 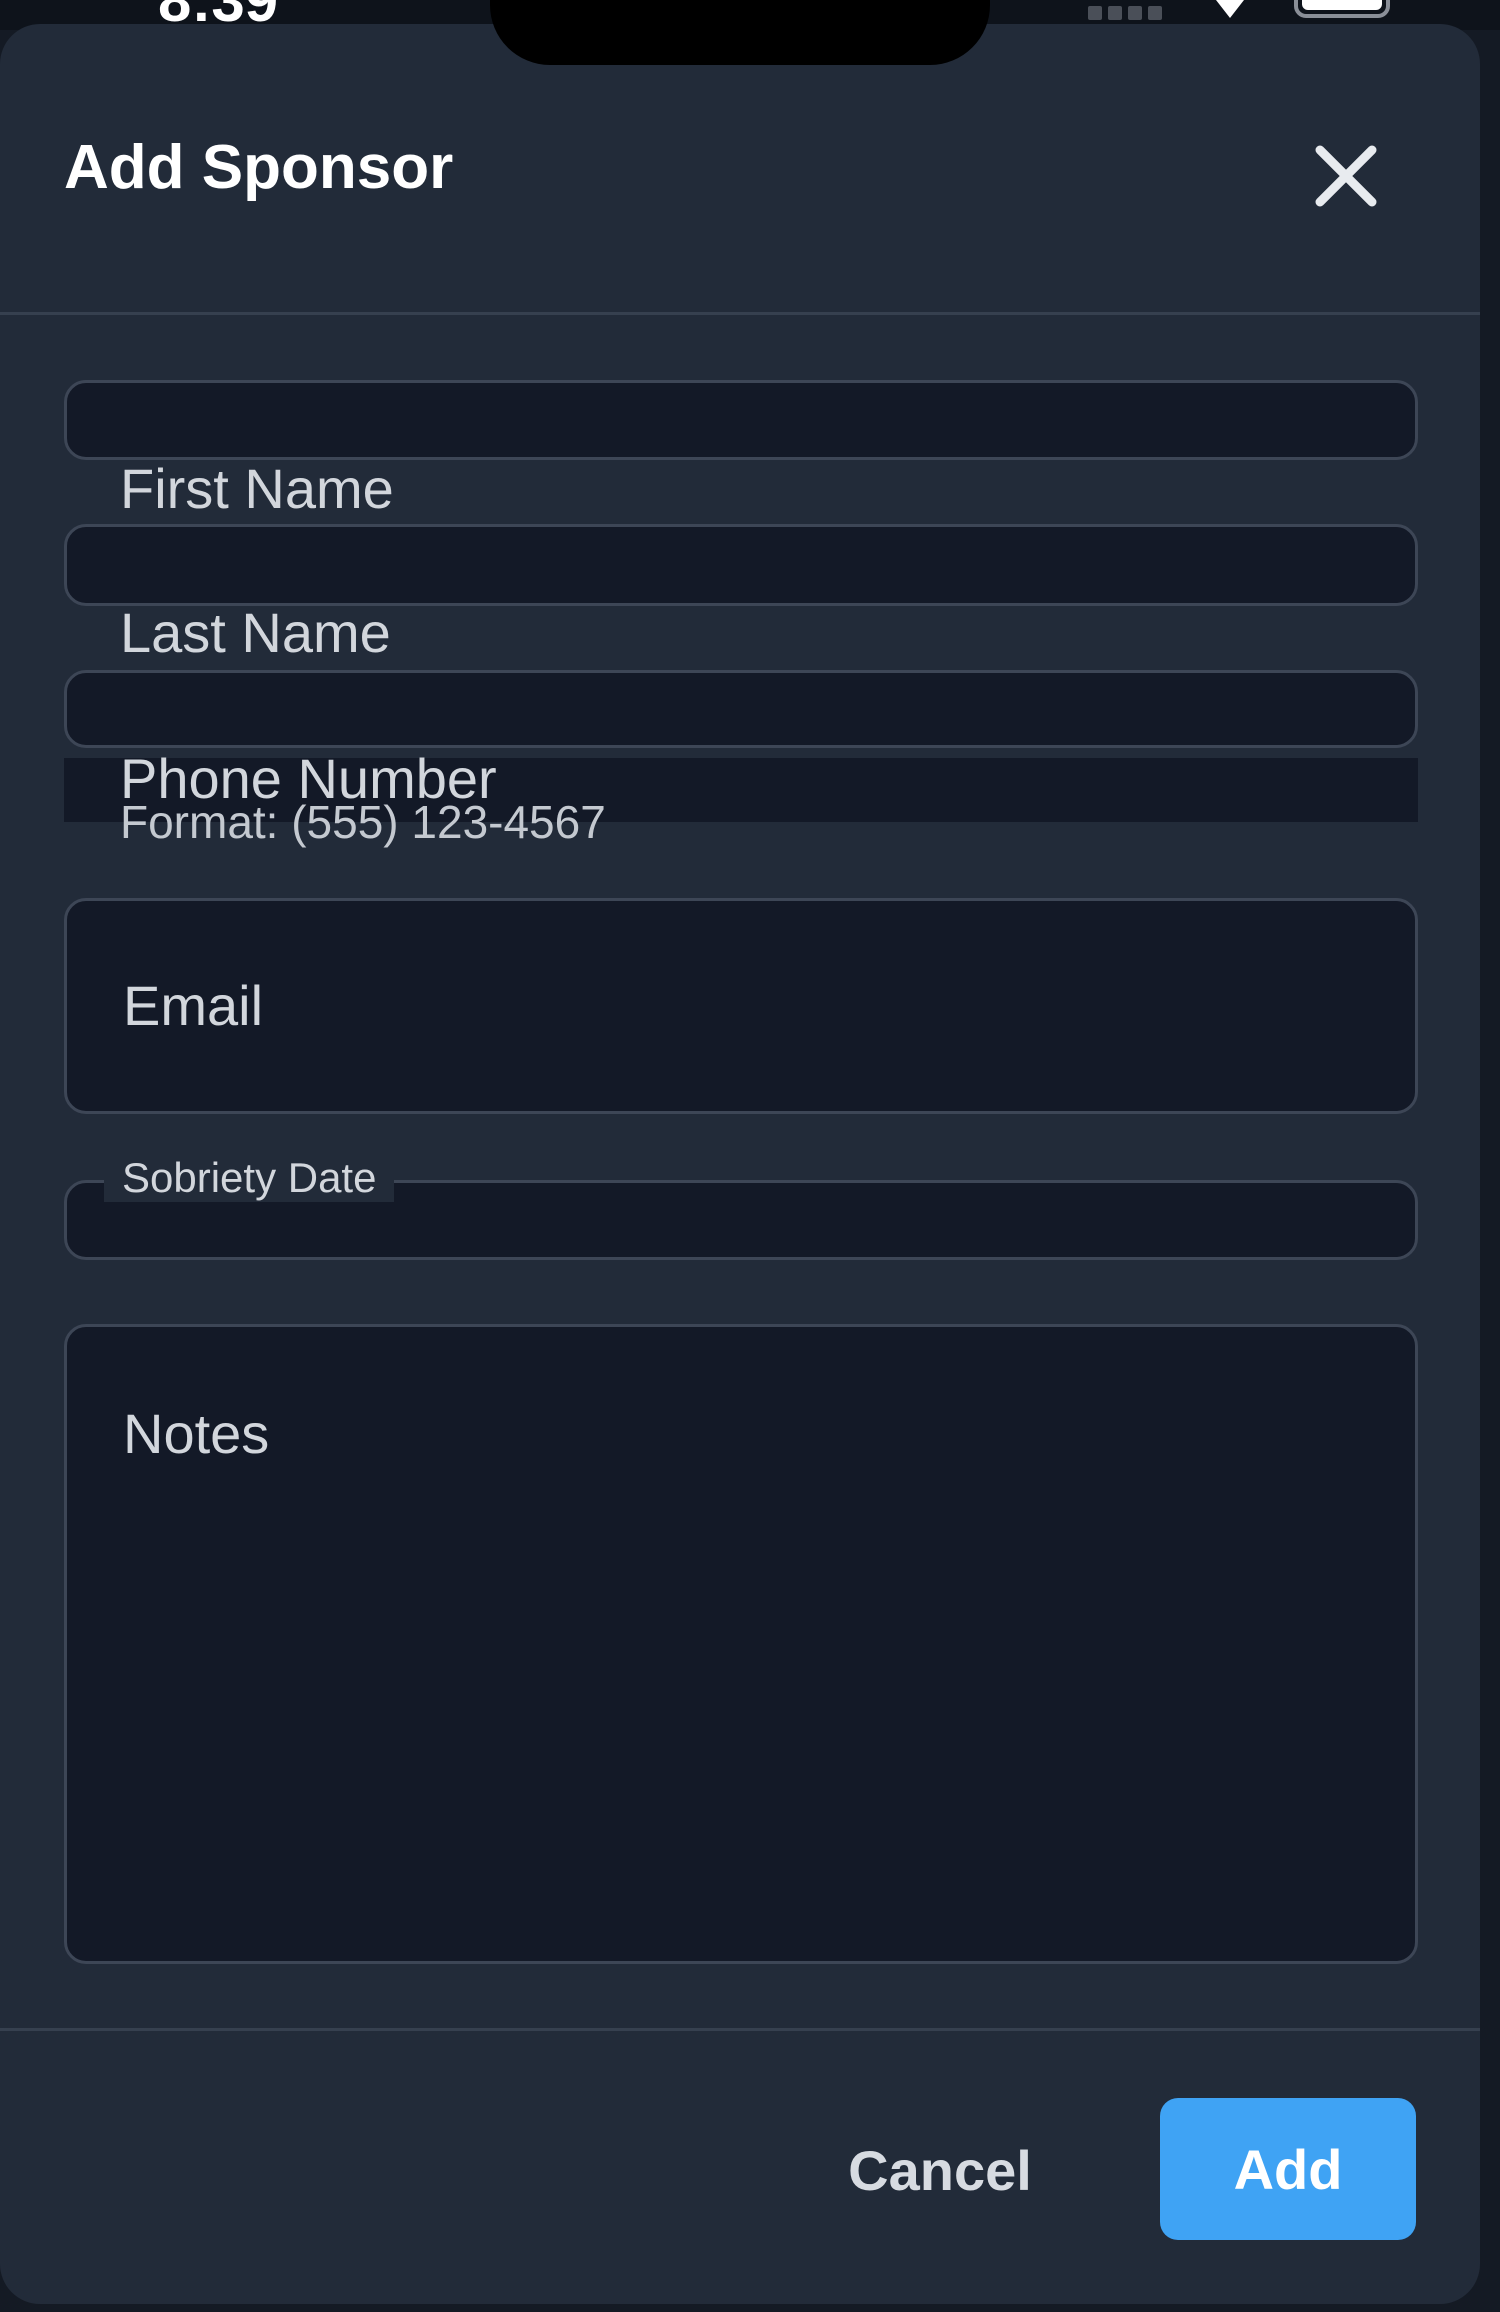 I want to click on email-label: Email, so click(x=193, y=1005).